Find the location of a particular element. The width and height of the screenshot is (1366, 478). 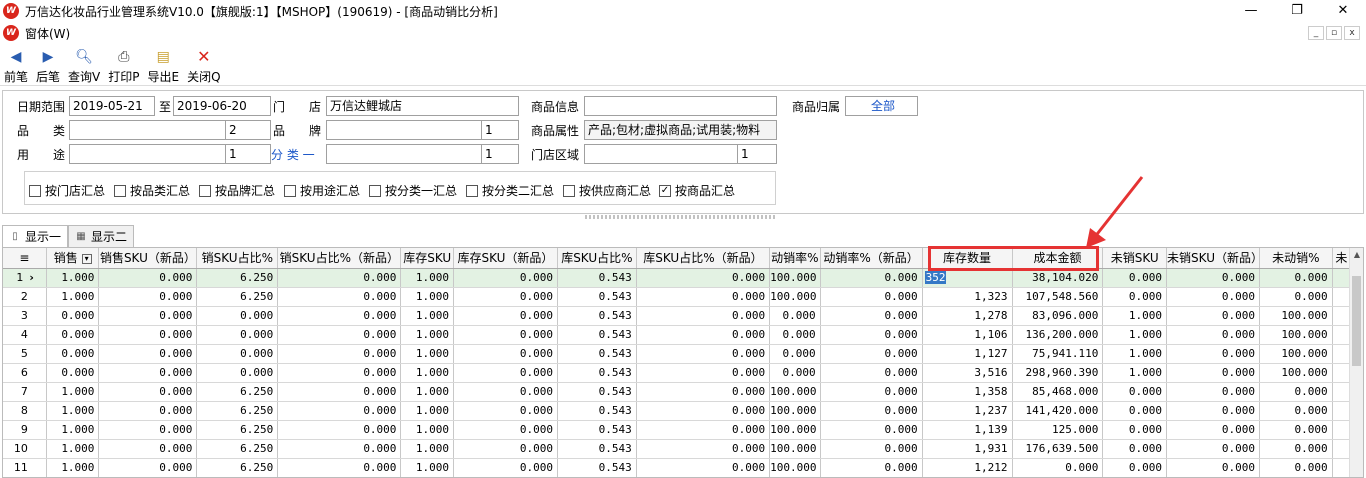

close-window-button: ✕ is located at coordinates (1343, 11).